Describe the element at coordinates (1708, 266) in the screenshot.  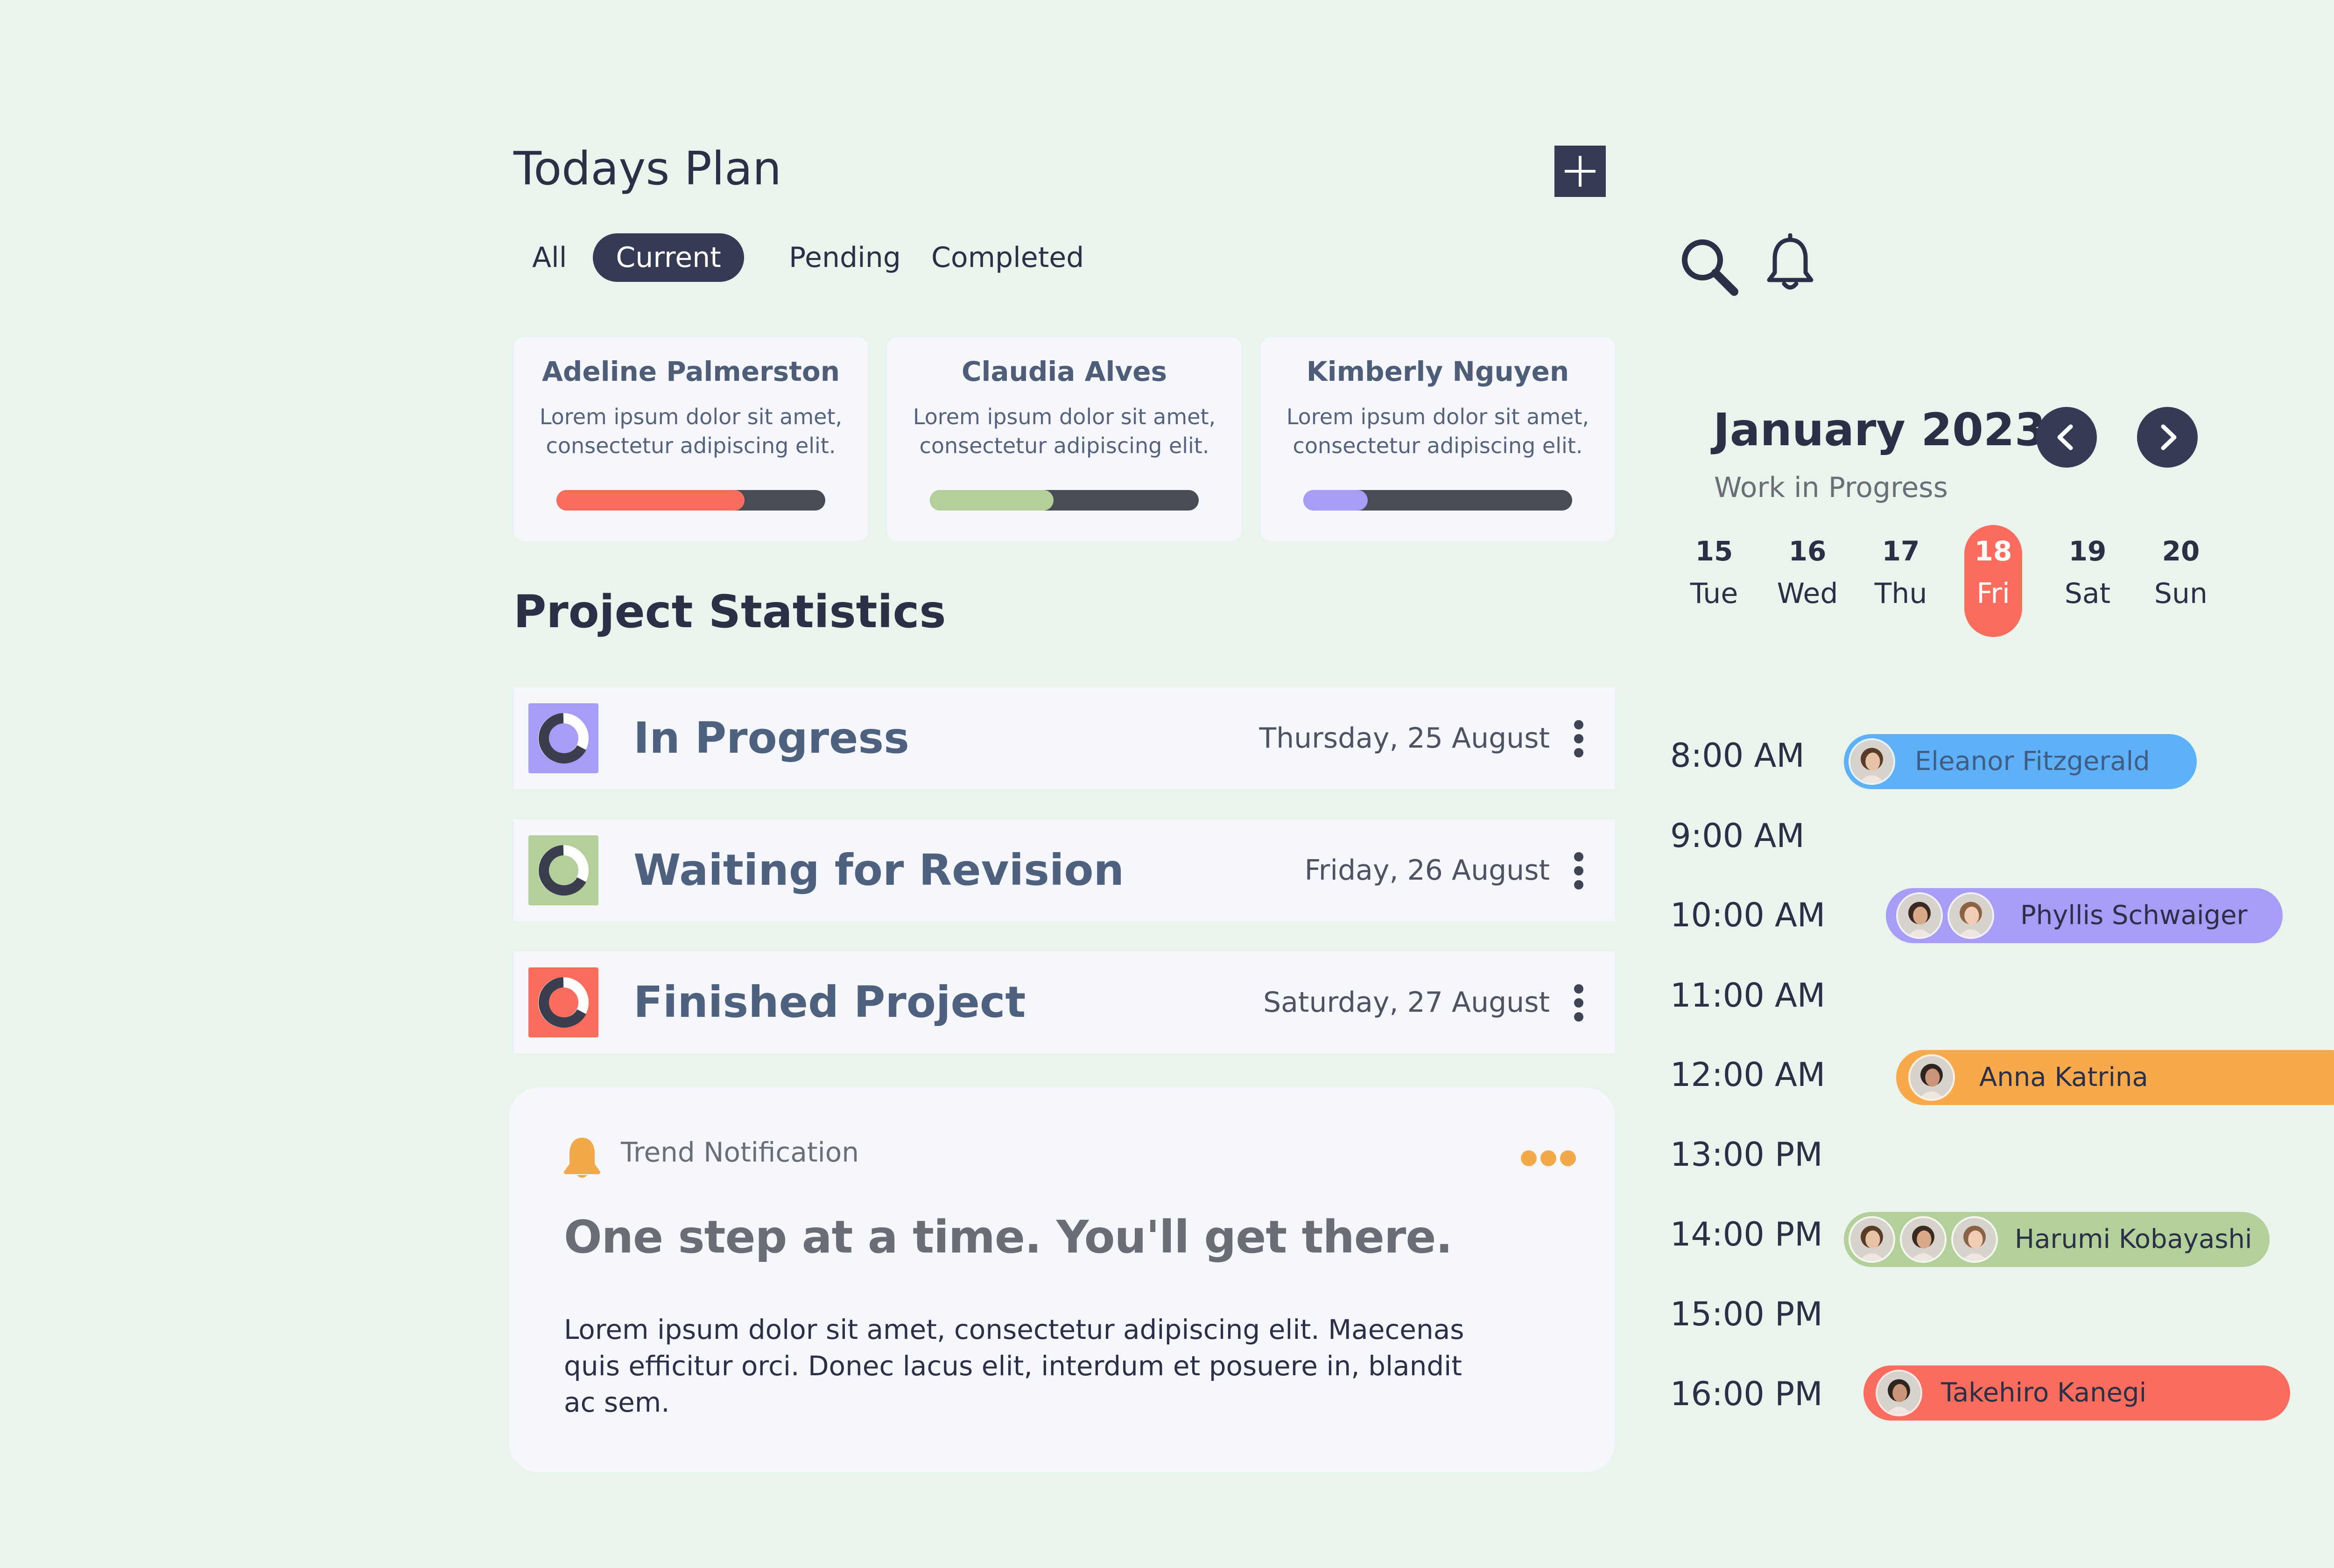
I see `search-icon` at that location.